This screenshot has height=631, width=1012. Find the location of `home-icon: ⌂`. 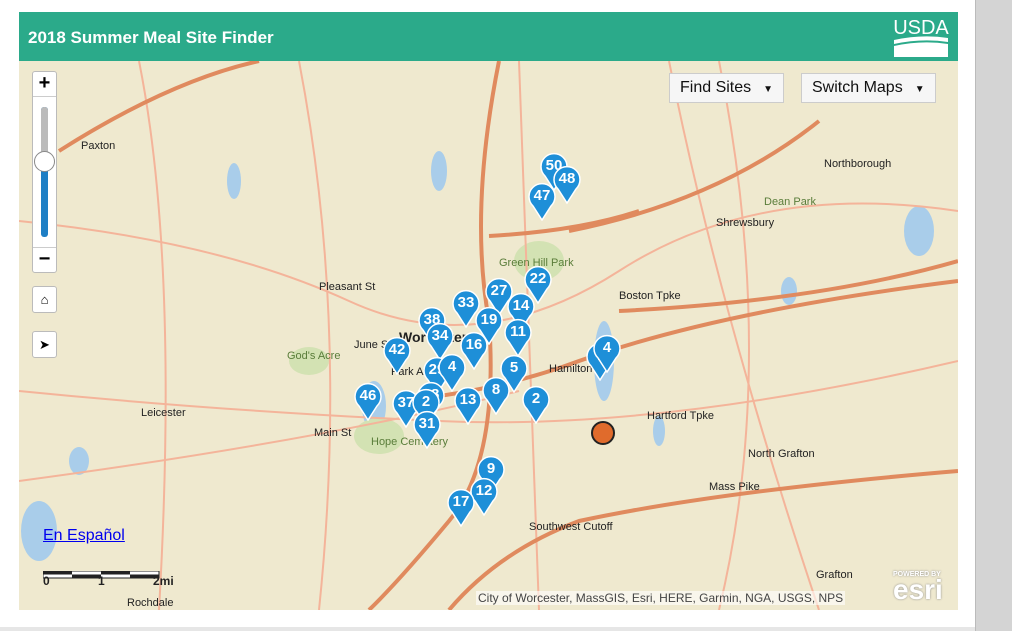

home-icon: ⌂ is located at coordinates (44, 299).